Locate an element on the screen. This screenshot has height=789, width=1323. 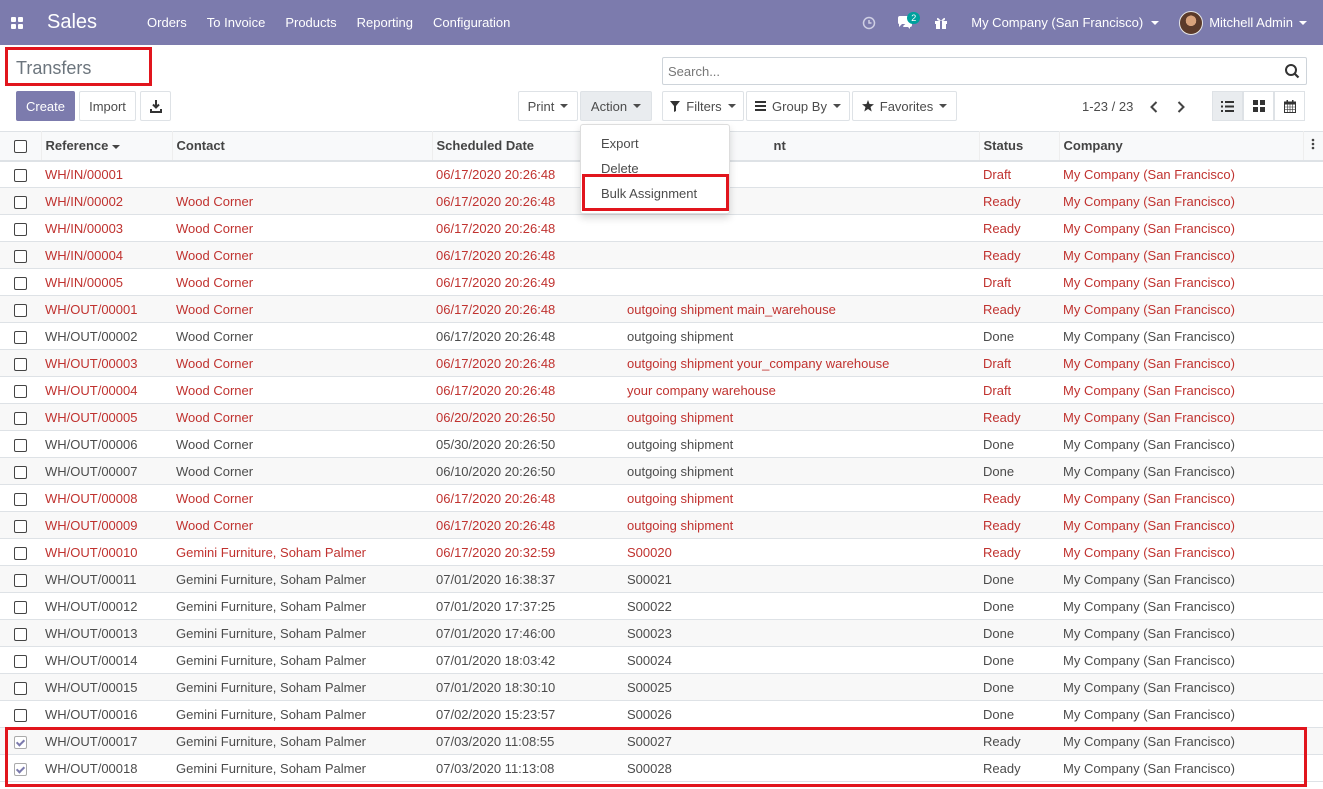
pager-value: 1-23 / 23 is located at coordinates (1107, 106).